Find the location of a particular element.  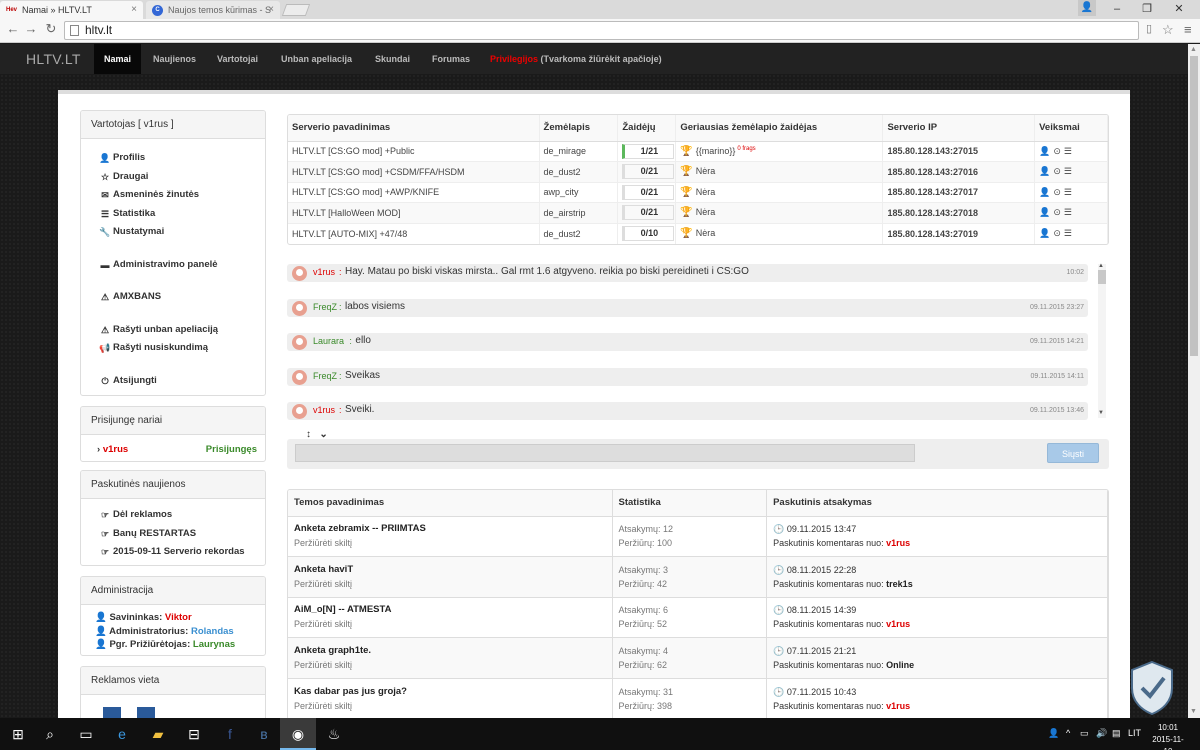

nav-complaints: Skundai is located at coordinates (392, 59).